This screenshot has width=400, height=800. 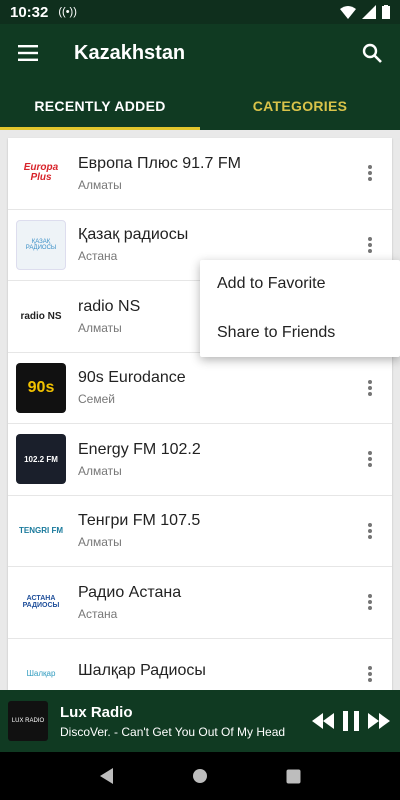 I want to click on station-city: Семей, so click(x=96, y=399).